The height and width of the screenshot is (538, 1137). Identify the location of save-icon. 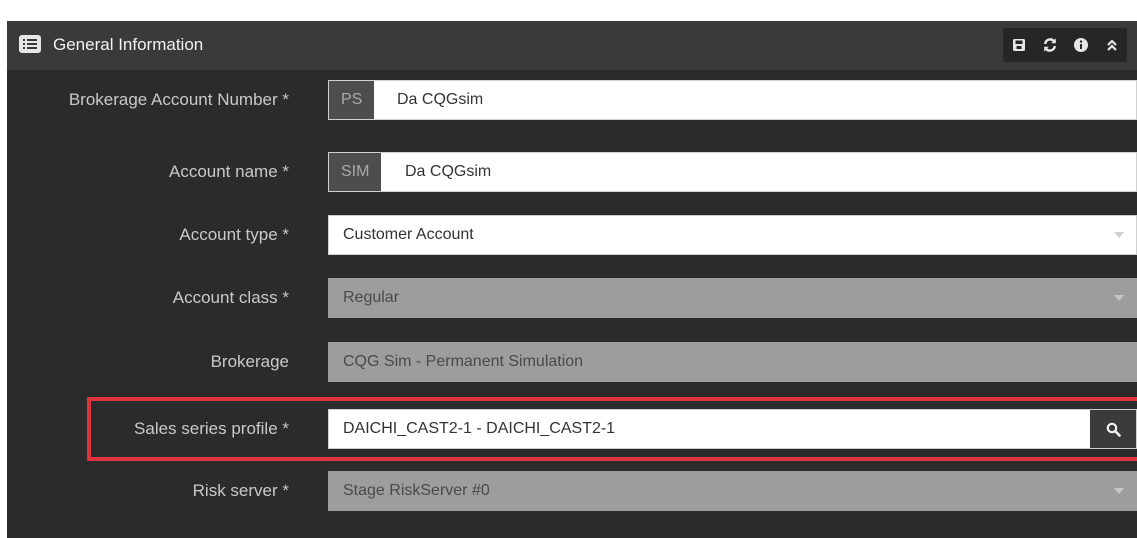
(1018, 45).